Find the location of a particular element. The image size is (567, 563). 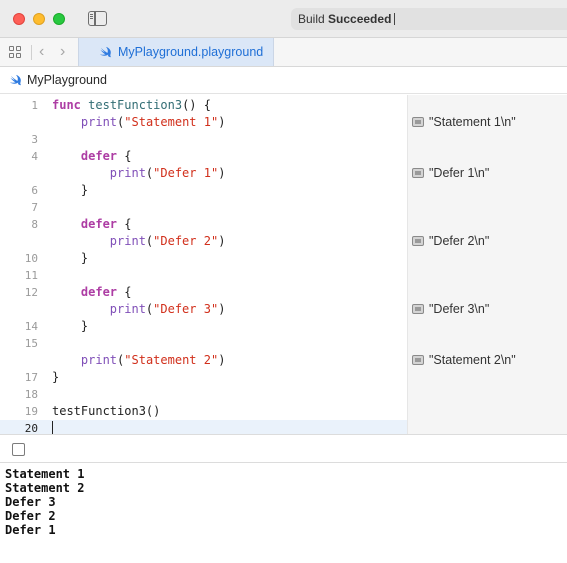

code-line: print("Defer 2") is located at coordinates (203, 241).